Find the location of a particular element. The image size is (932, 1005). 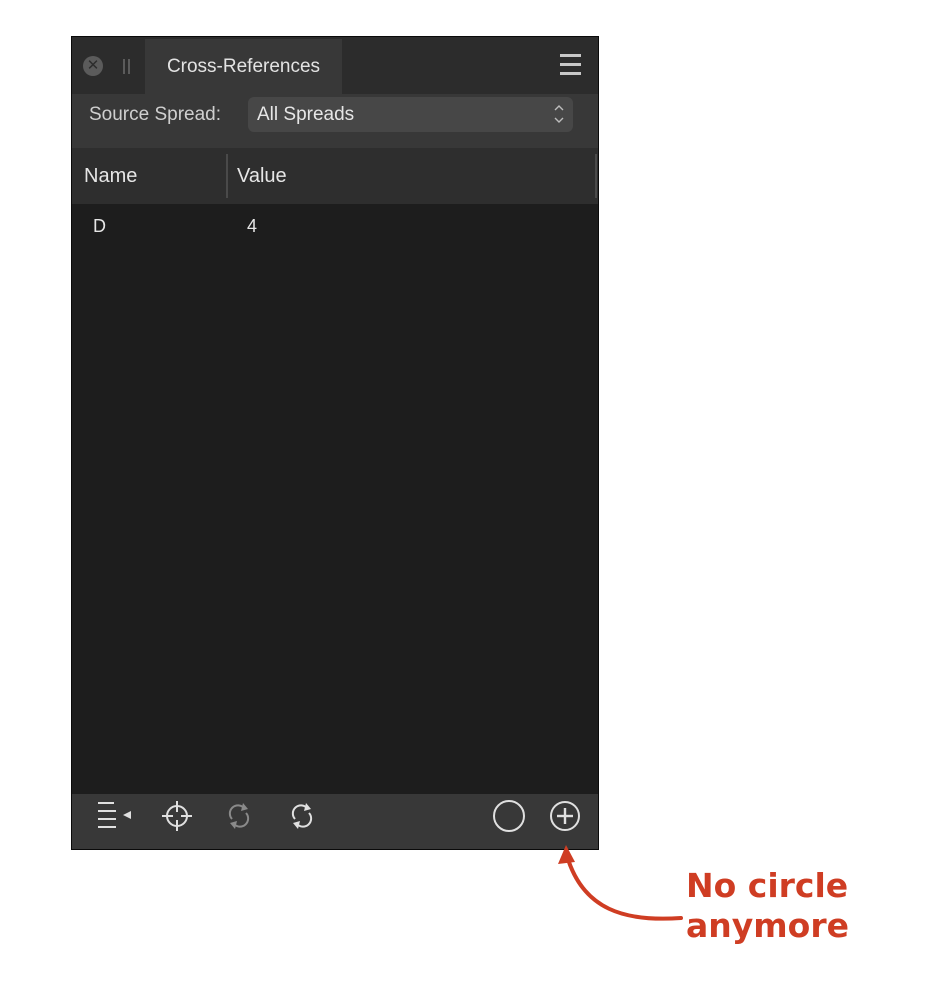

insert-list-icon is located at coordinates (114, 817).